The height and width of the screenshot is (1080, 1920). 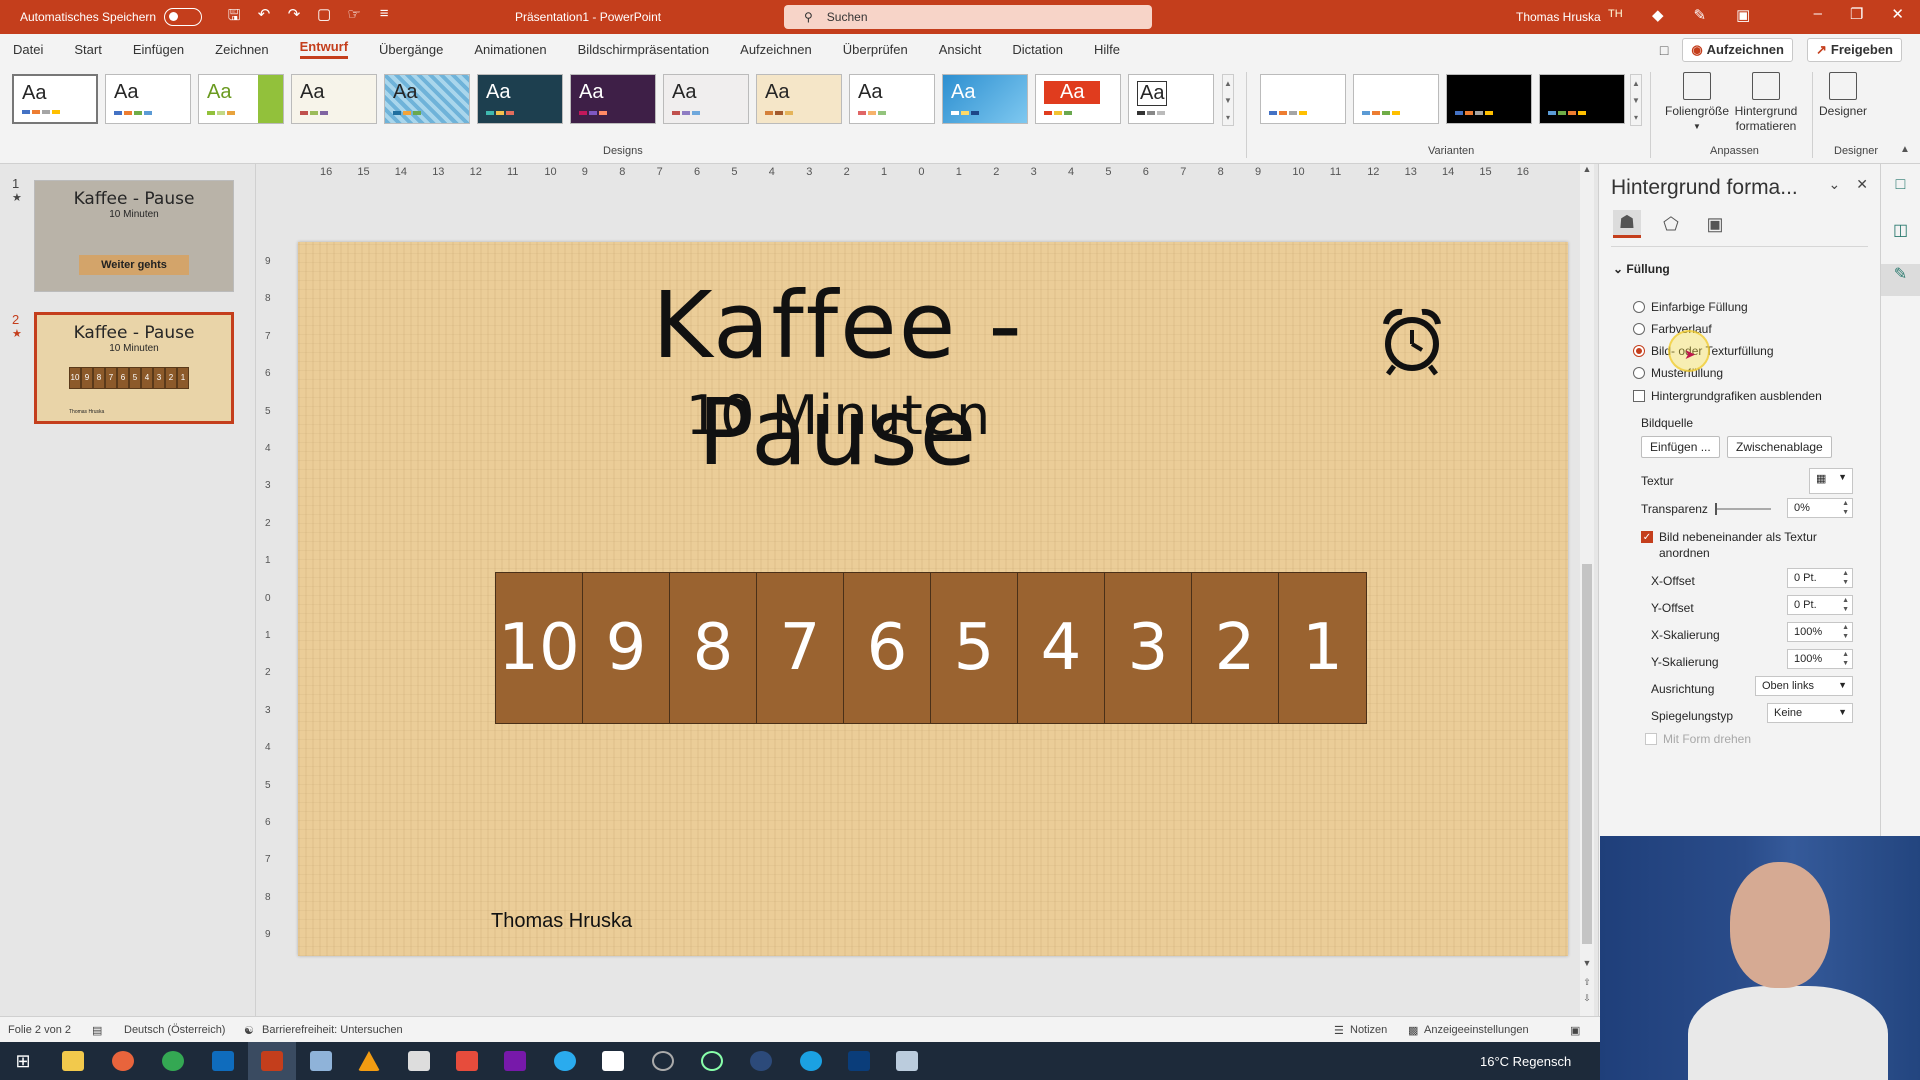 What do you see at coordinates (1322, 648) in the screenshot?
I see `countdown-box: 1` at bounding box center [1322, 648].